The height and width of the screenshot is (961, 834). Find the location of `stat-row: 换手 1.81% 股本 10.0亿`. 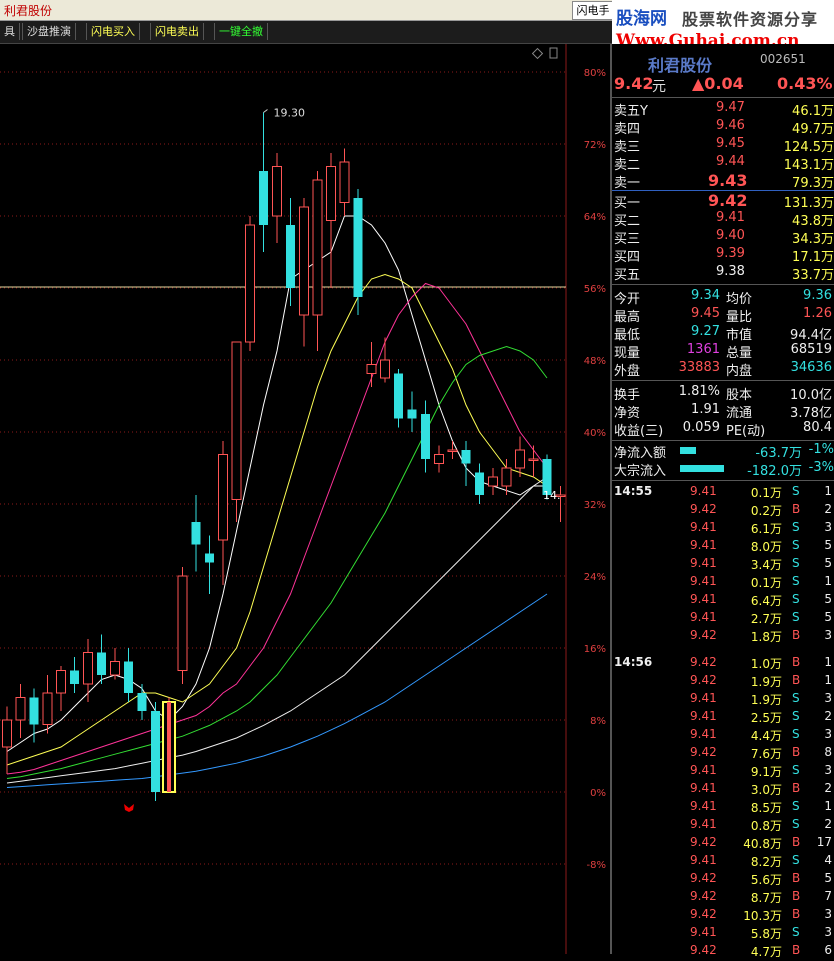

stat-row: 换手 1.81% 股本 10.0亿 is located at coordinates (723, 393).